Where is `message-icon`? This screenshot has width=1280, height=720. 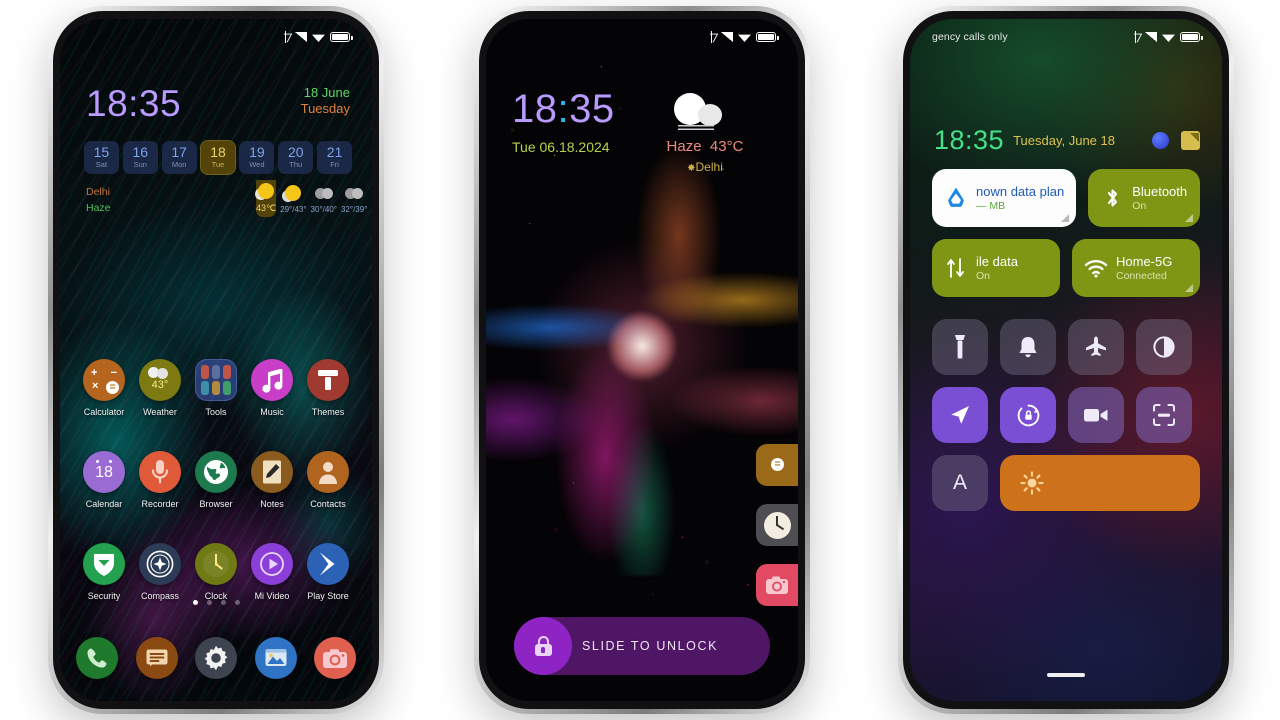 message-icon is located at coordinates (156, 658).